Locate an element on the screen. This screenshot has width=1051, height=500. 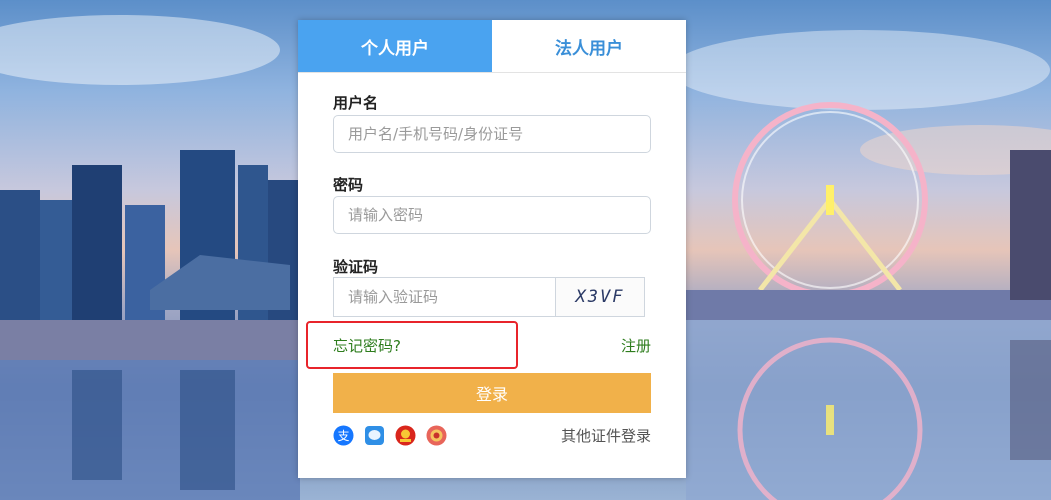
username-label: 用户名 is located at coordinates (356, 103).